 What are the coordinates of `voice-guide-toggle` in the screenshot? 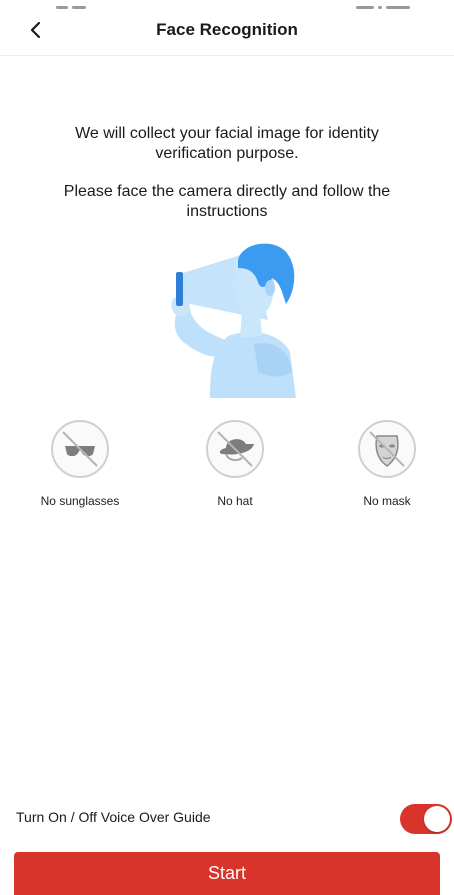 It's located at (426, 819).